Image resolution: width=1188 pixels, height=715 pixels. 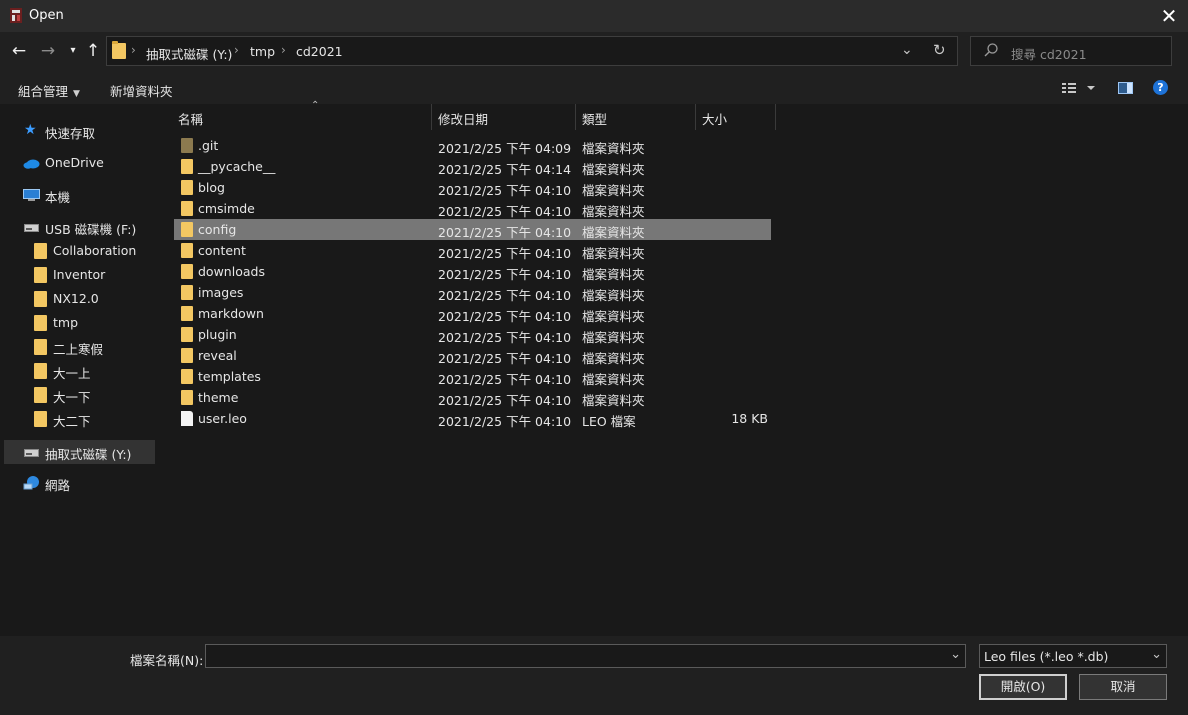 What do you see at coordinates (609, 421) in the screenshot?
I see `file-type: LEO 檔案` at bounding box center [609, 421].